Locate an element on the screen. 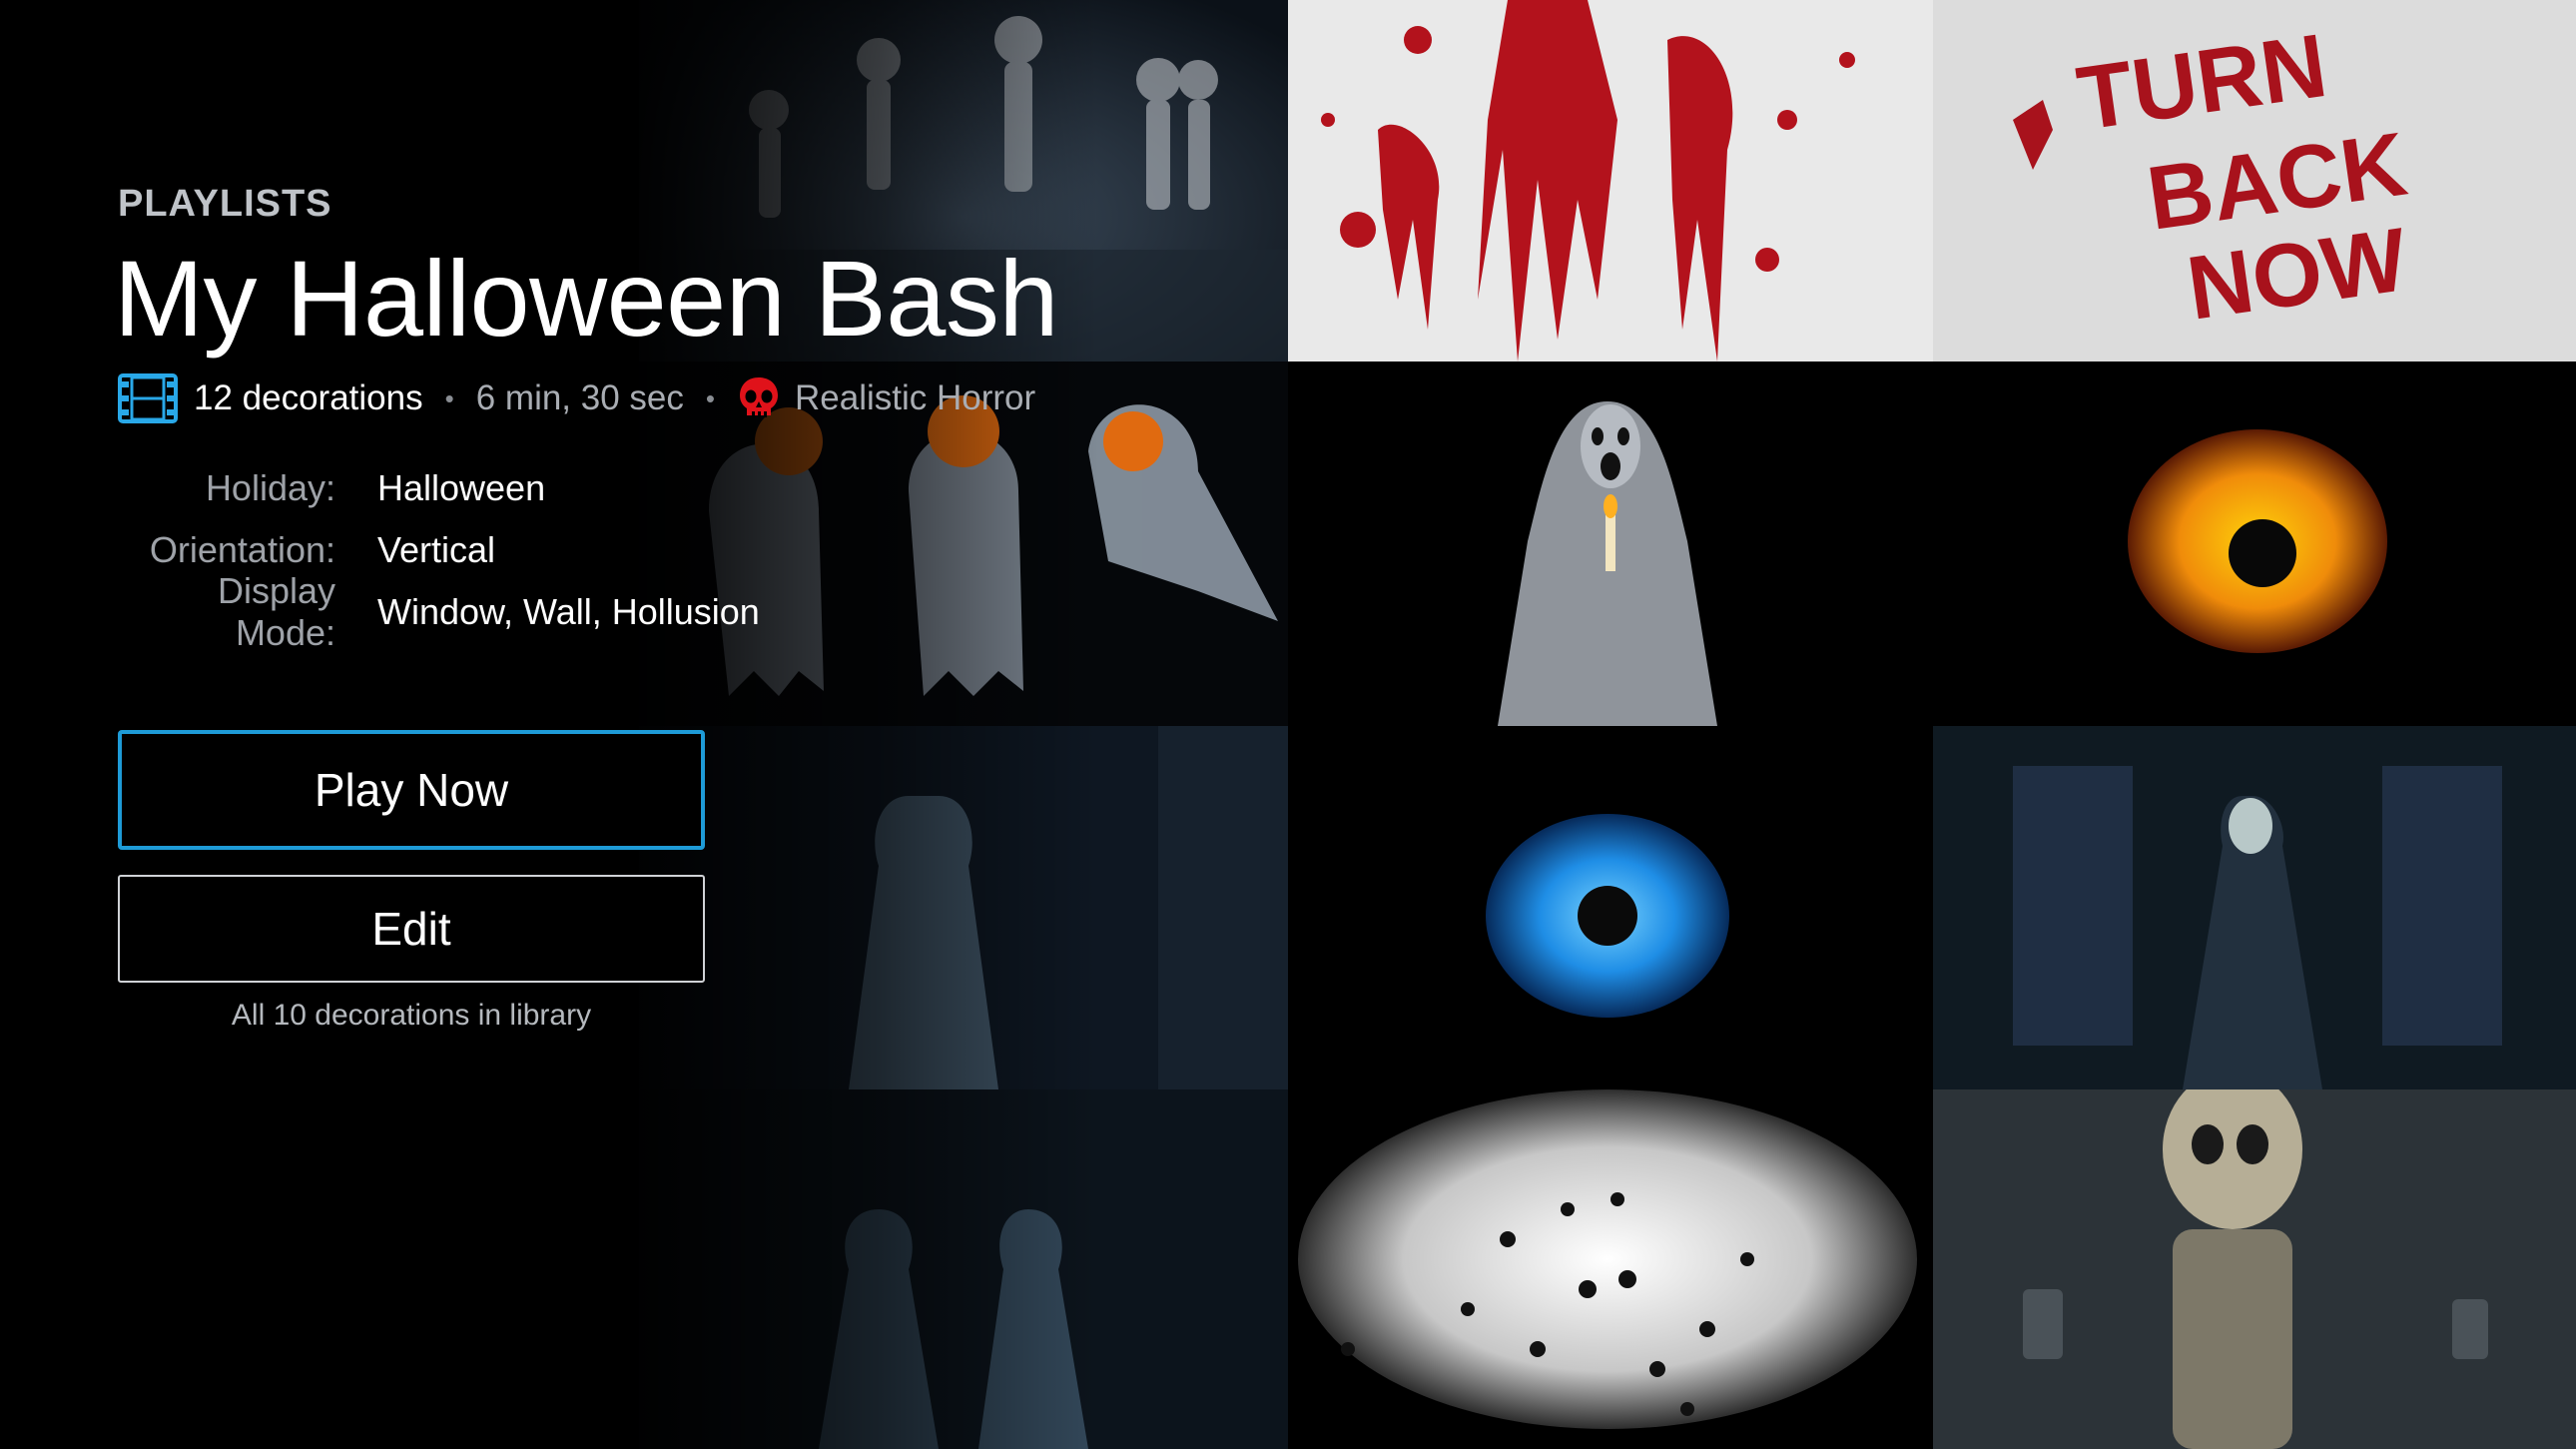 Image resolution: width=2576 pixels, height=1449 pixels. blood-splatter-thumbnail is located at coordinates (1610, 181).